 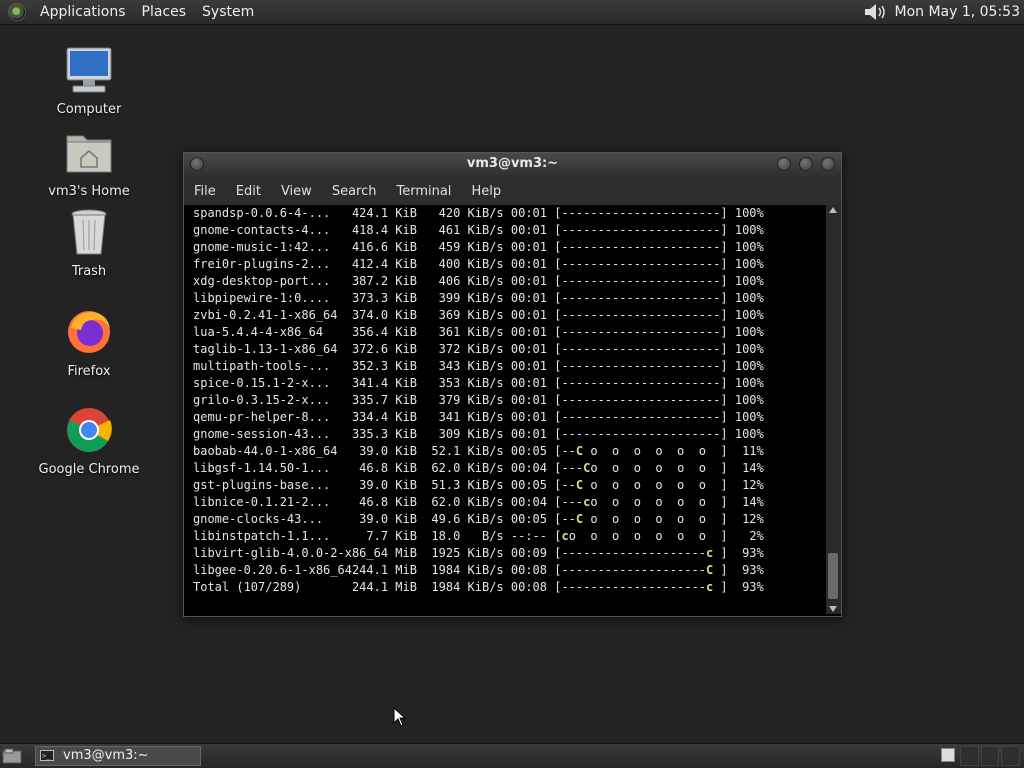 What do you see at coordinates (354, 191) in the screenshot?
I see `menu-search: Search` at bounding box center [354, 191].